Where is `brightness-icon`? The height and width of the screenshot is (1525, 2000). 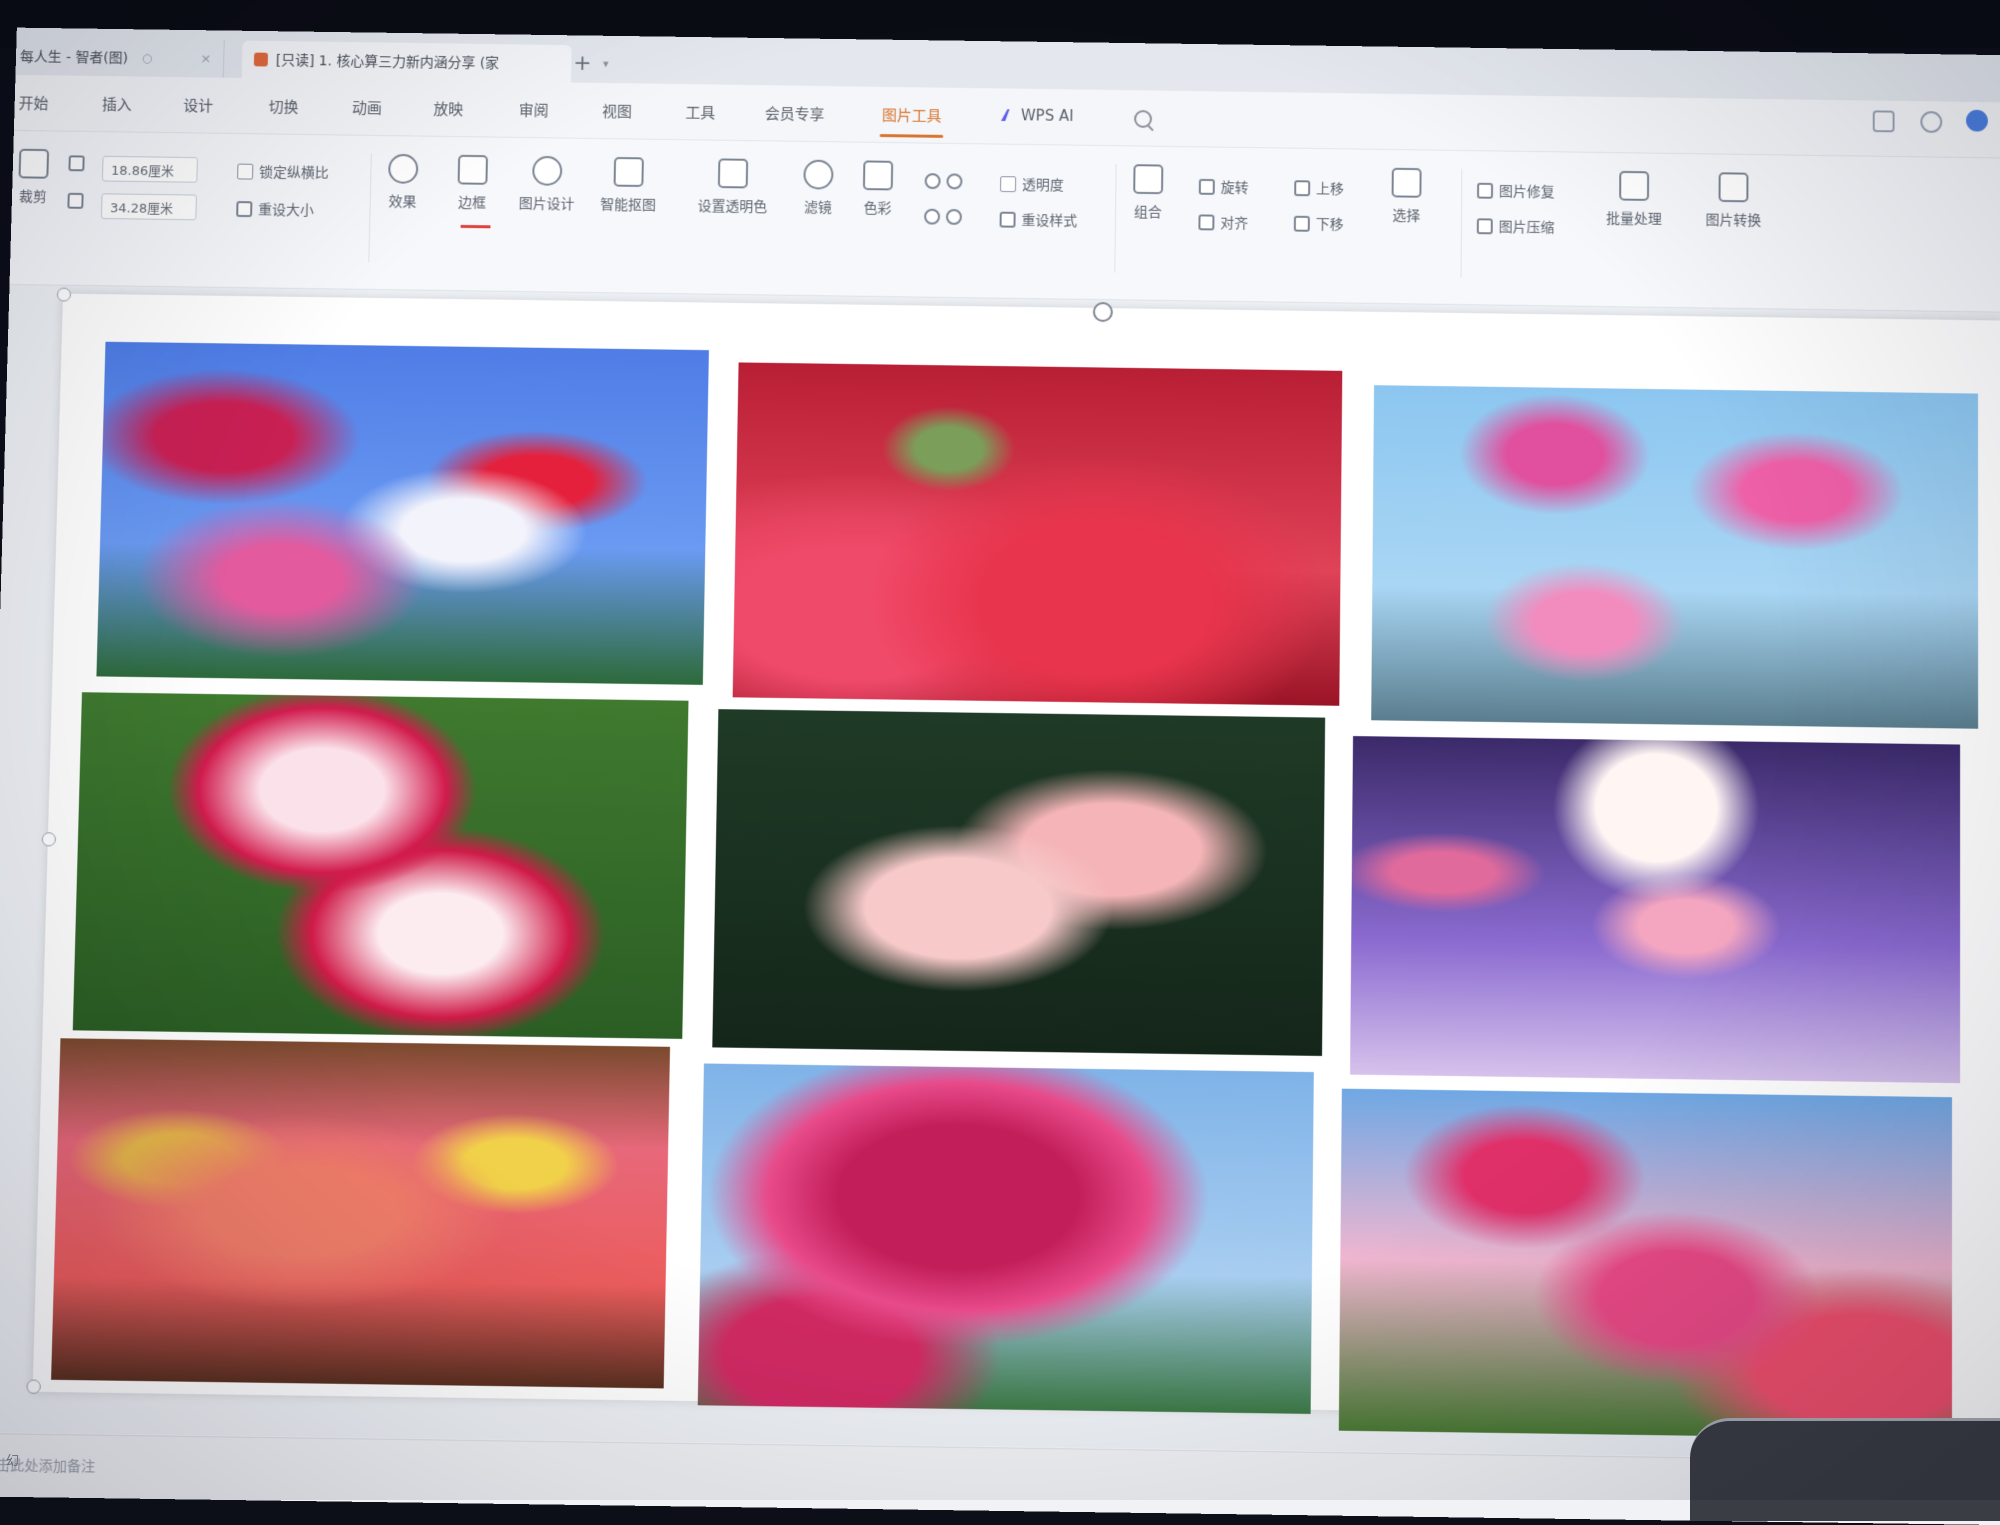
brightness-icon is located at coordinates (933, 181).